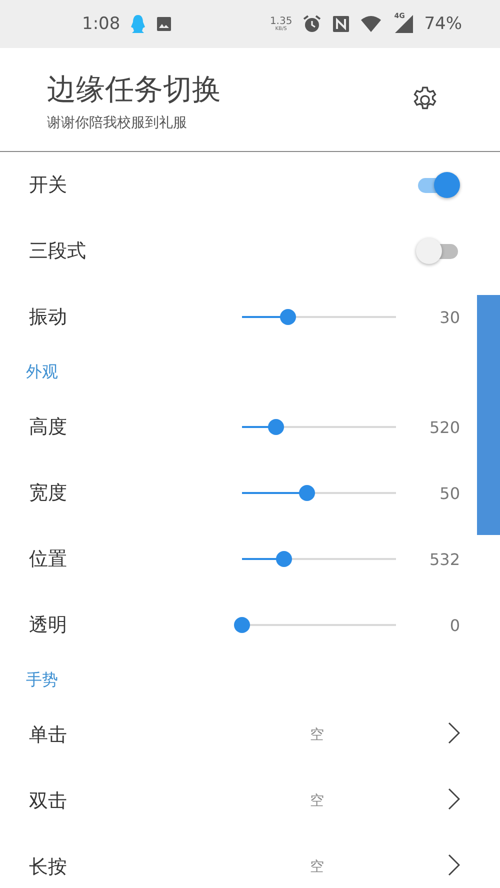 This screenshot has width=500, height=888. What do you see at coordinates (164, 24) in the screenshot?
I see `image-icon` at bounding box center [164, 24].